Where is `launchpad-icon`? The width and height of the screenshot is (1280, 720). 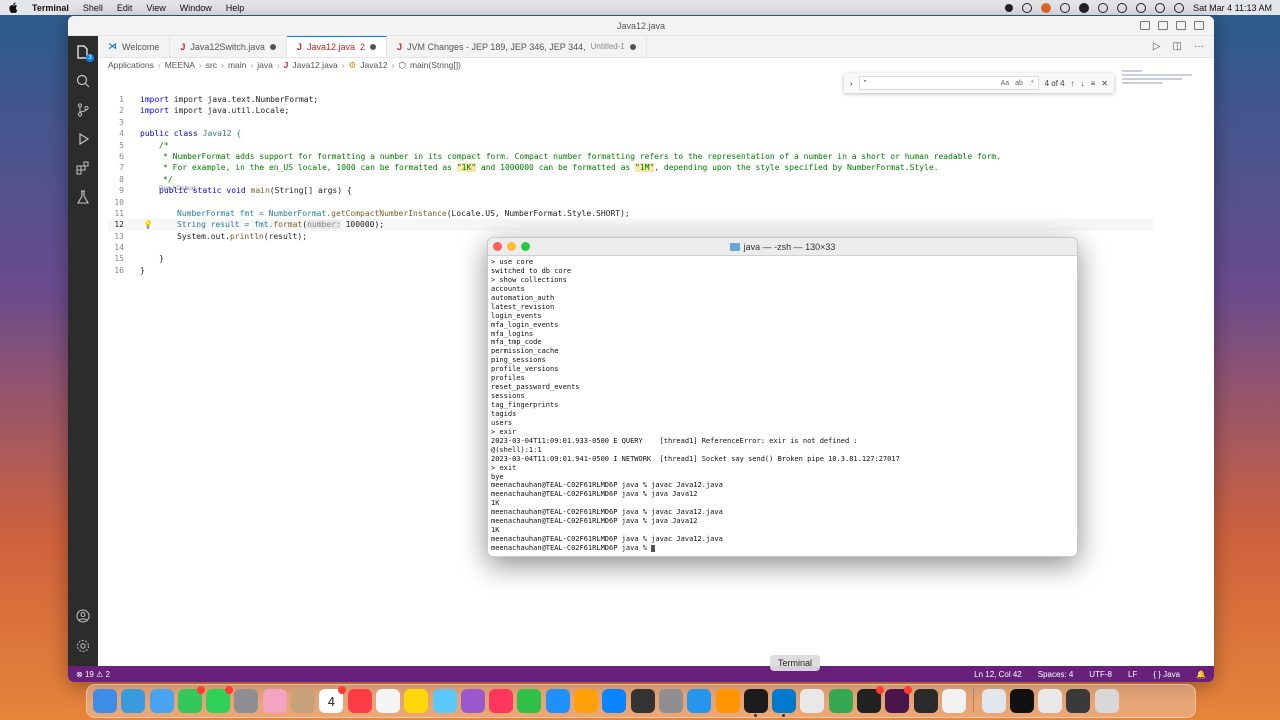 launchpad-icon is located at coordinates (246, 701).